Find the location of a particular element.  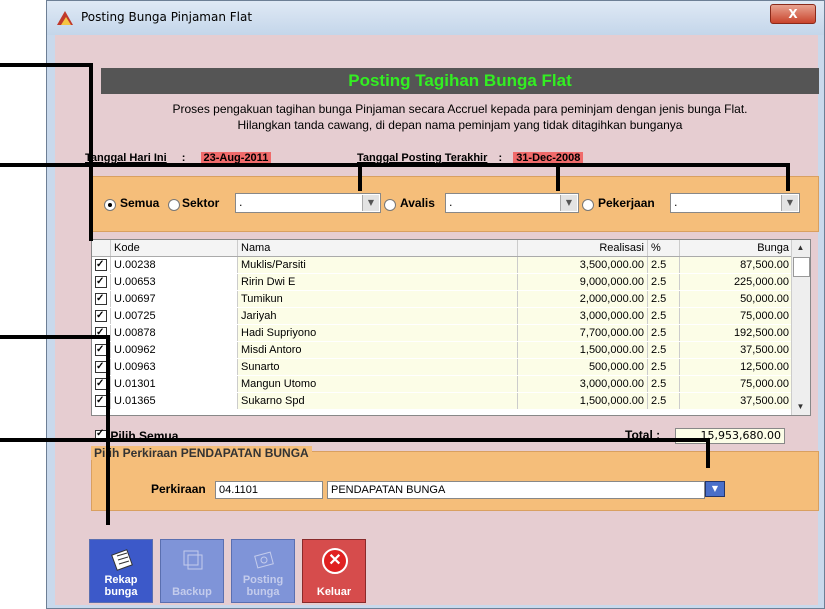

cell-realisasi: 7,700,000.00 is located at coordinates (582, 333).